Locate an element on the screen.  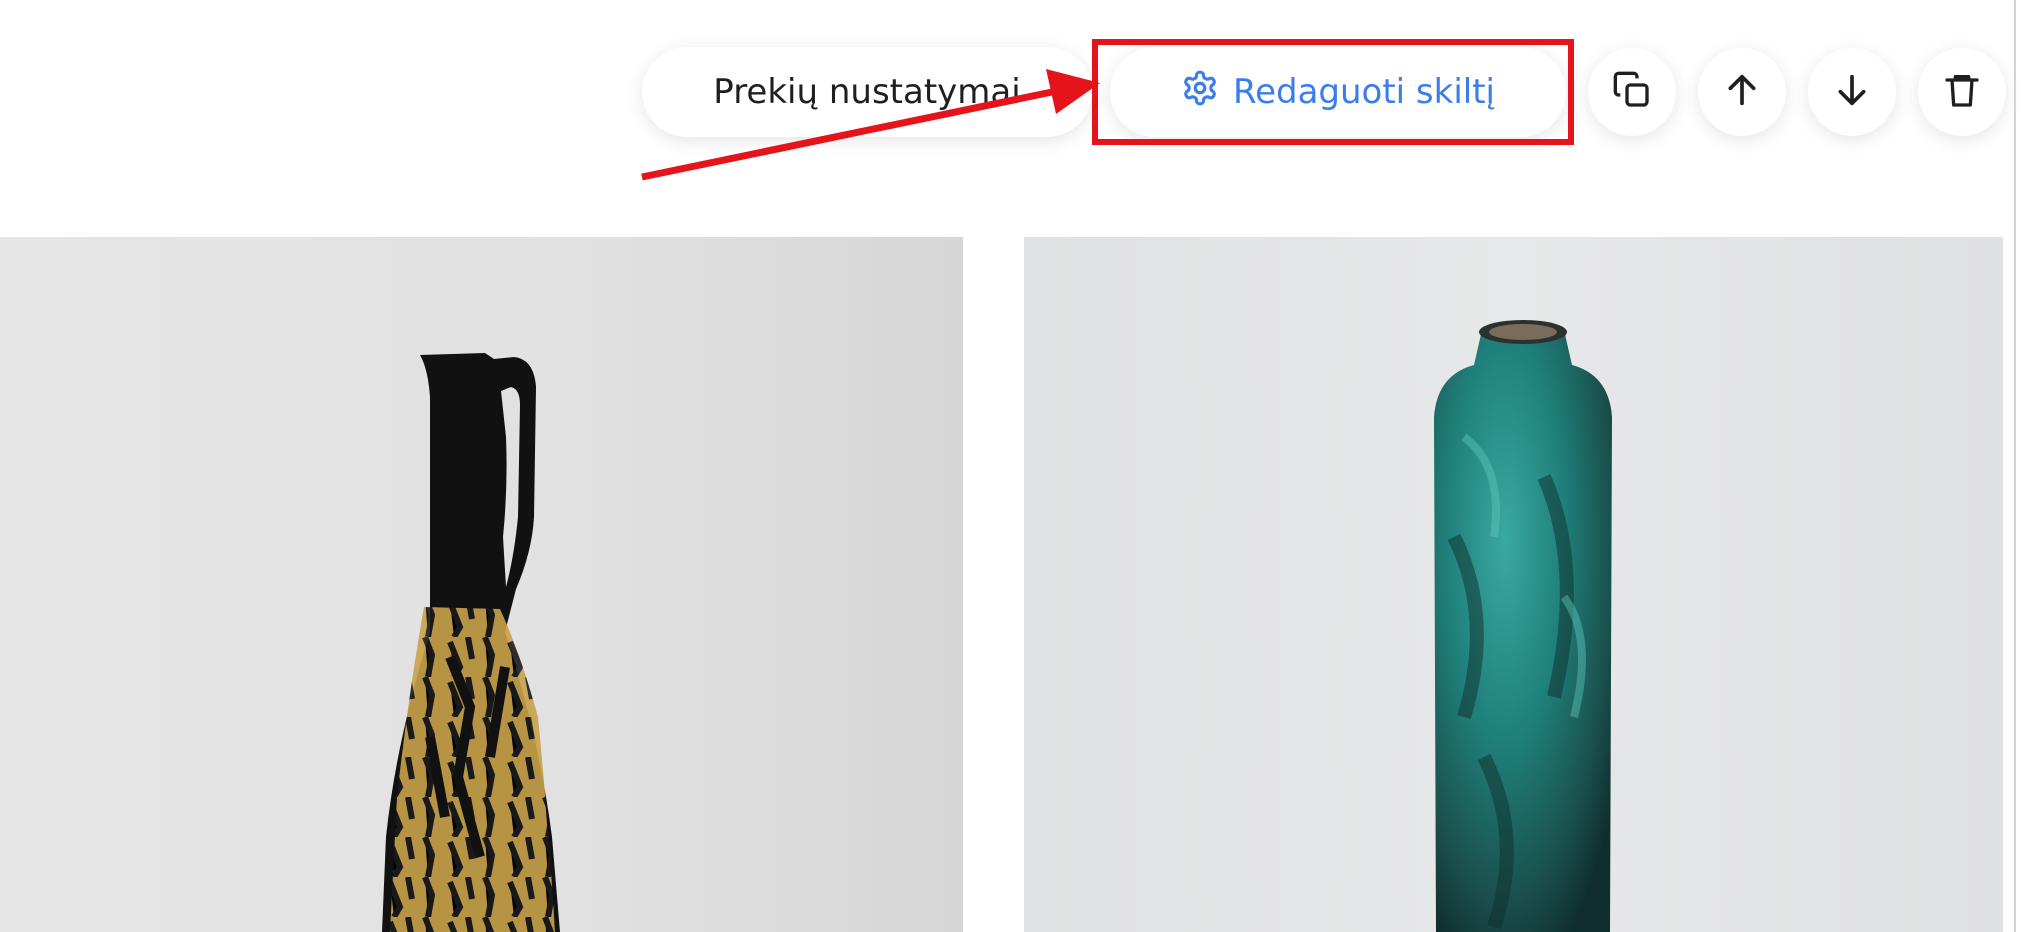
move-down-button is located at coordinates (1852, 92).